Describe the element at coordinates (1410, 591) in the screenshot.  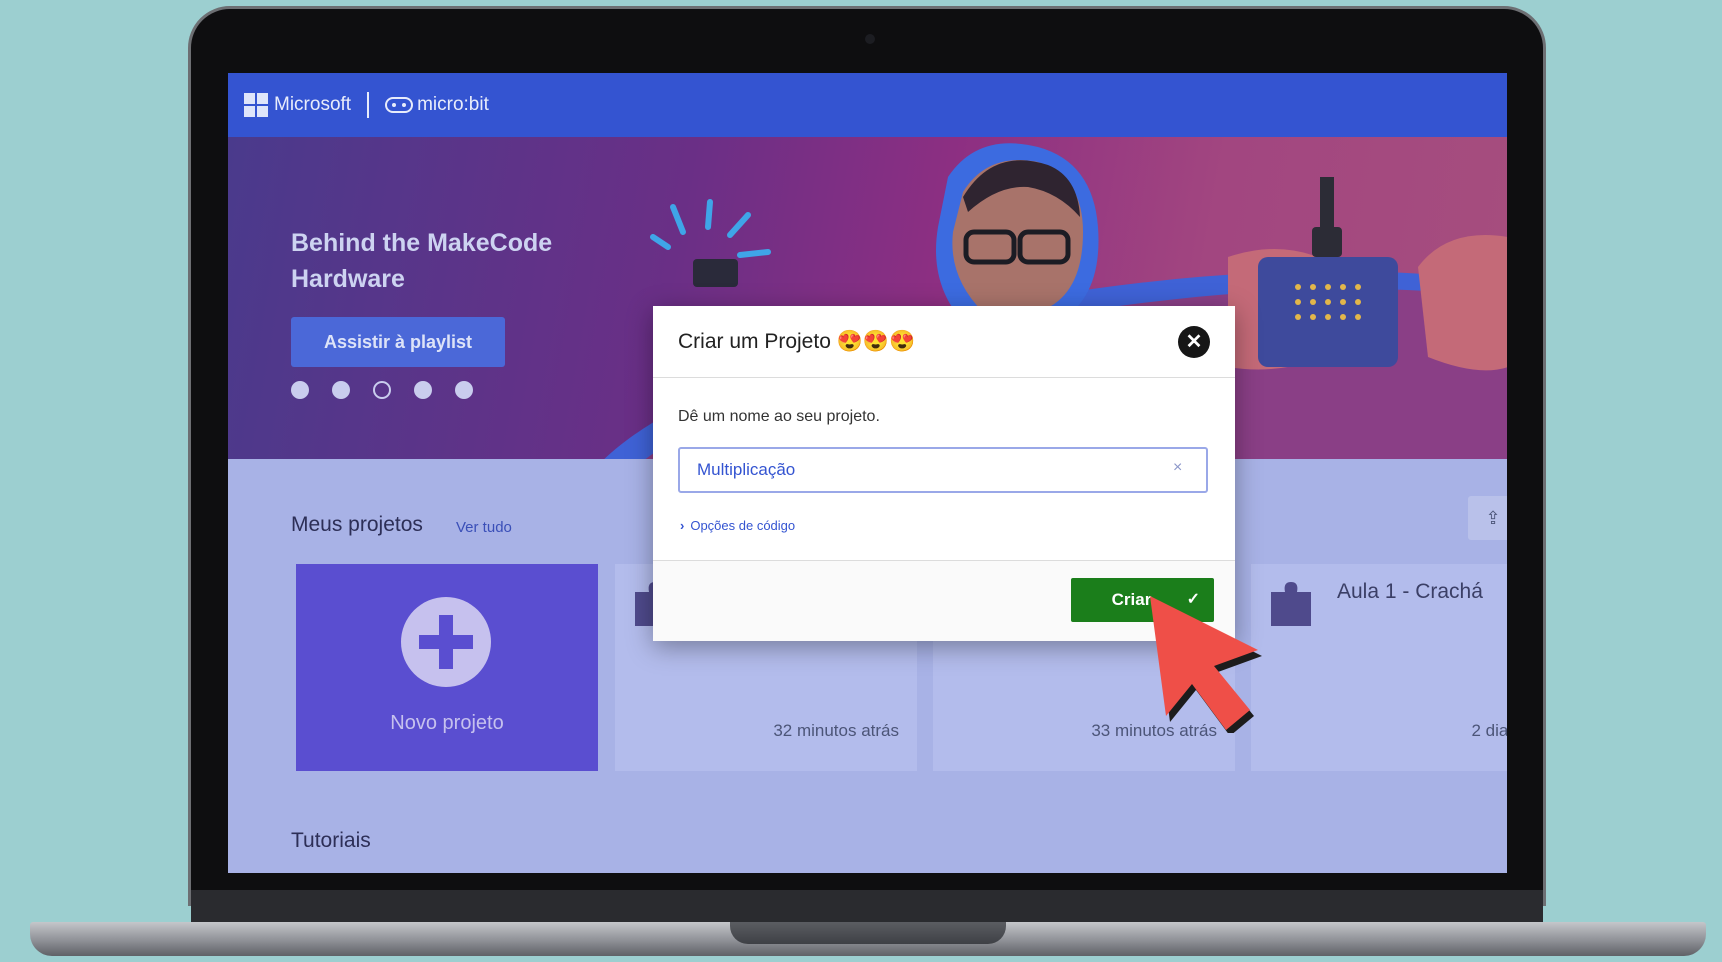
I see `project-title: Aula 1 - Crachá` at that location.